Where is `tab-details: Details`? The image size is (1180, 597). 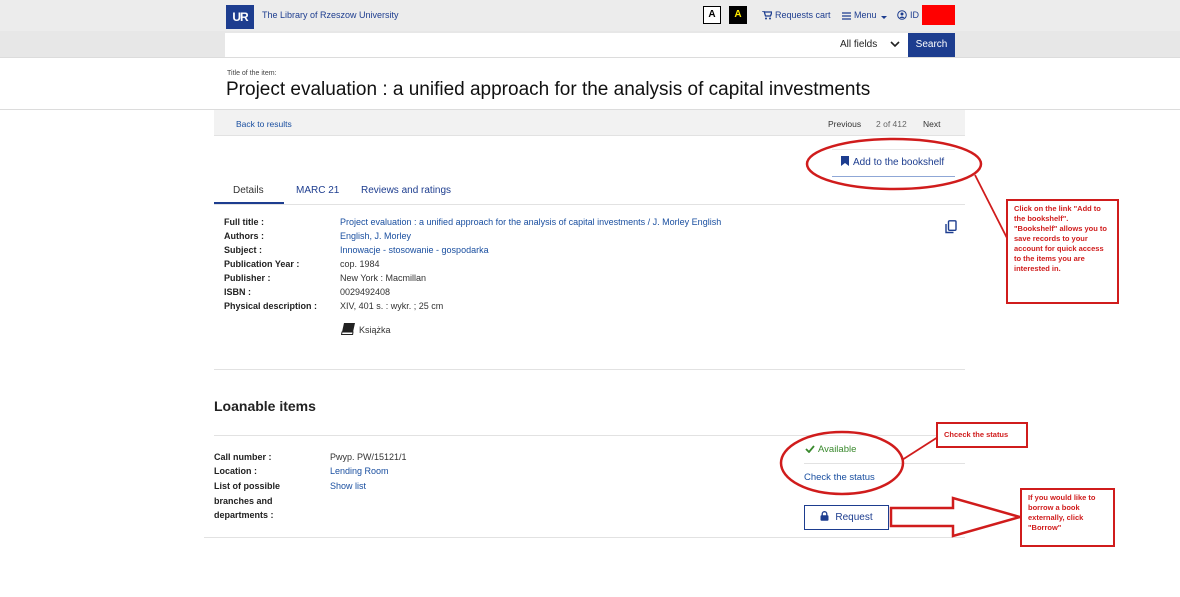 tab-details: Details is located at coordinates (248, 190).